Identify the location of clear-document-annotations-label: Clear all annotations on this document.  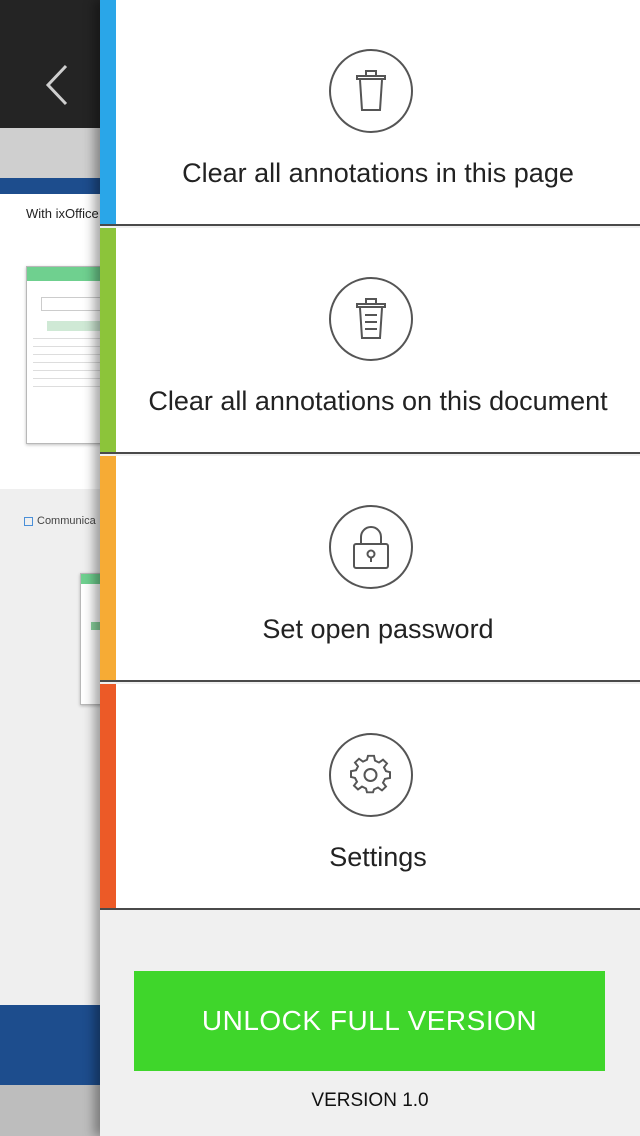
(378, 401).